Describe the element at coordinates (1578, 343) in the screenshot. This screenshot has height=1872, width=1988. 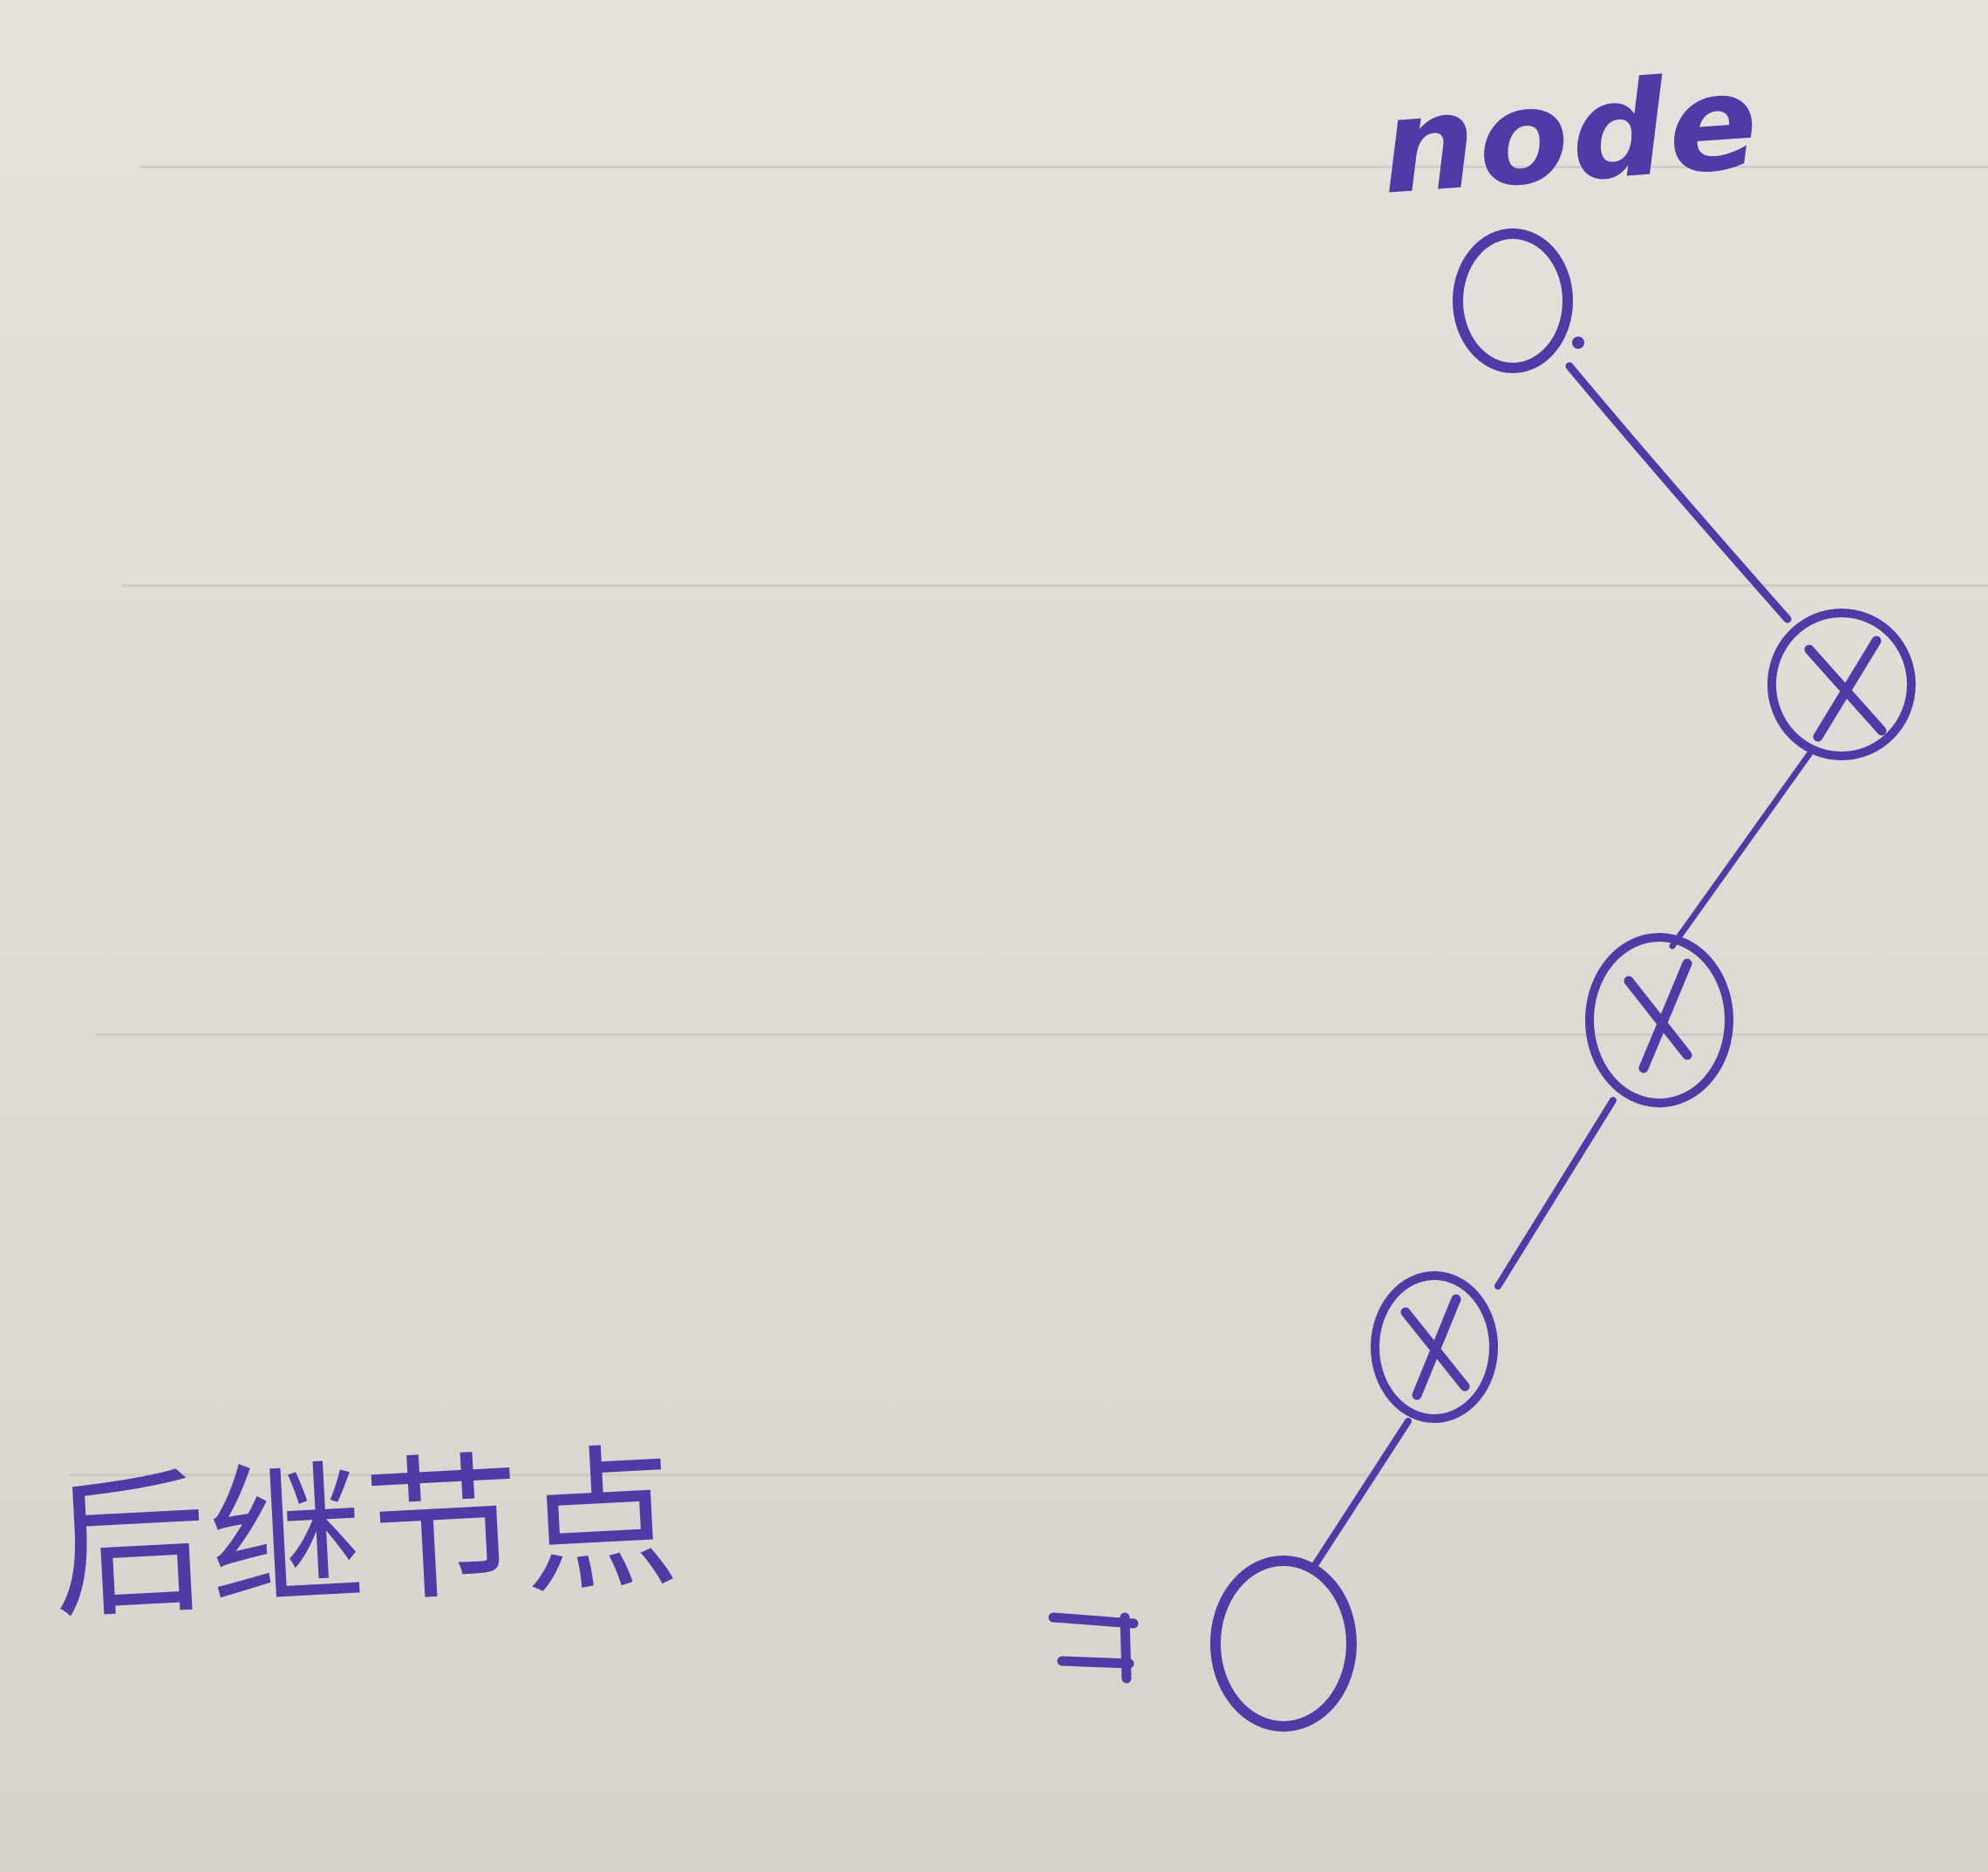
I see `ink-dot` at that location.